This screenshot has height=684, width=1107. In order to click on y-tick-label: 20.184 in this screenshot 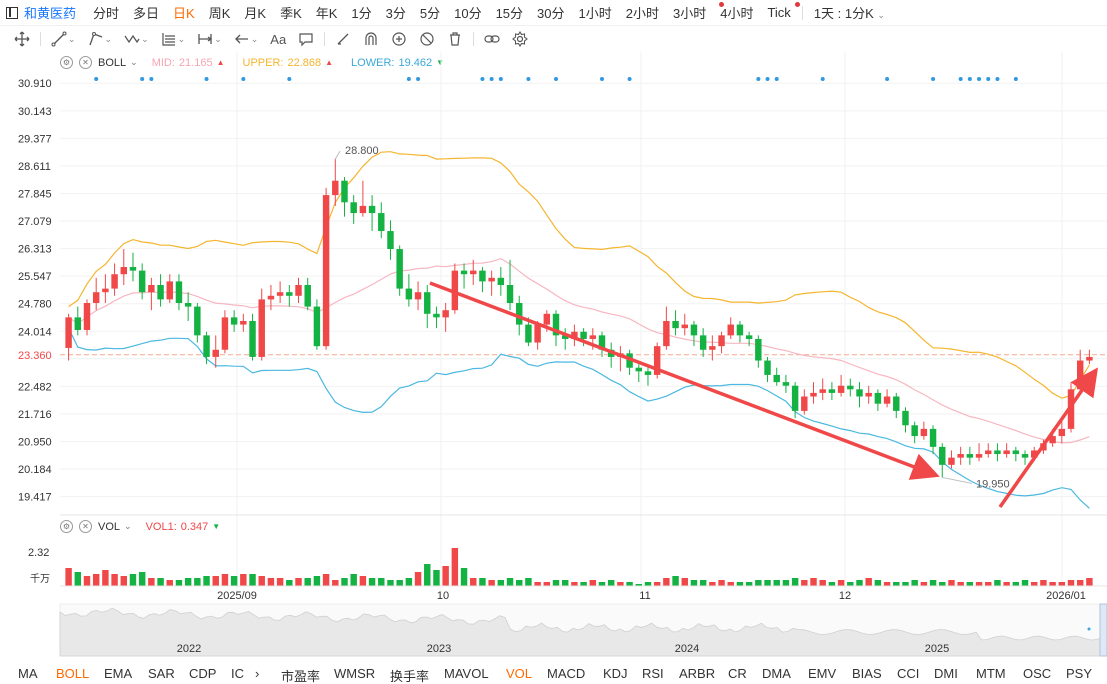, I will do `click(35, 470)`.